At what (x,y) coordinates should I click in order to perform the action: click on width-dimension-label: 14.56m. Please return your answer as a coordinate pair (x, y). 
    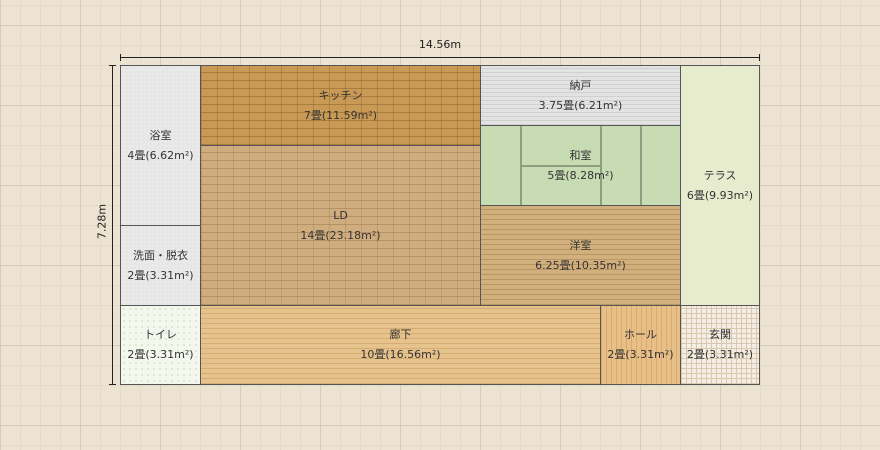
    Looking at the image, I should click on (440, 44).